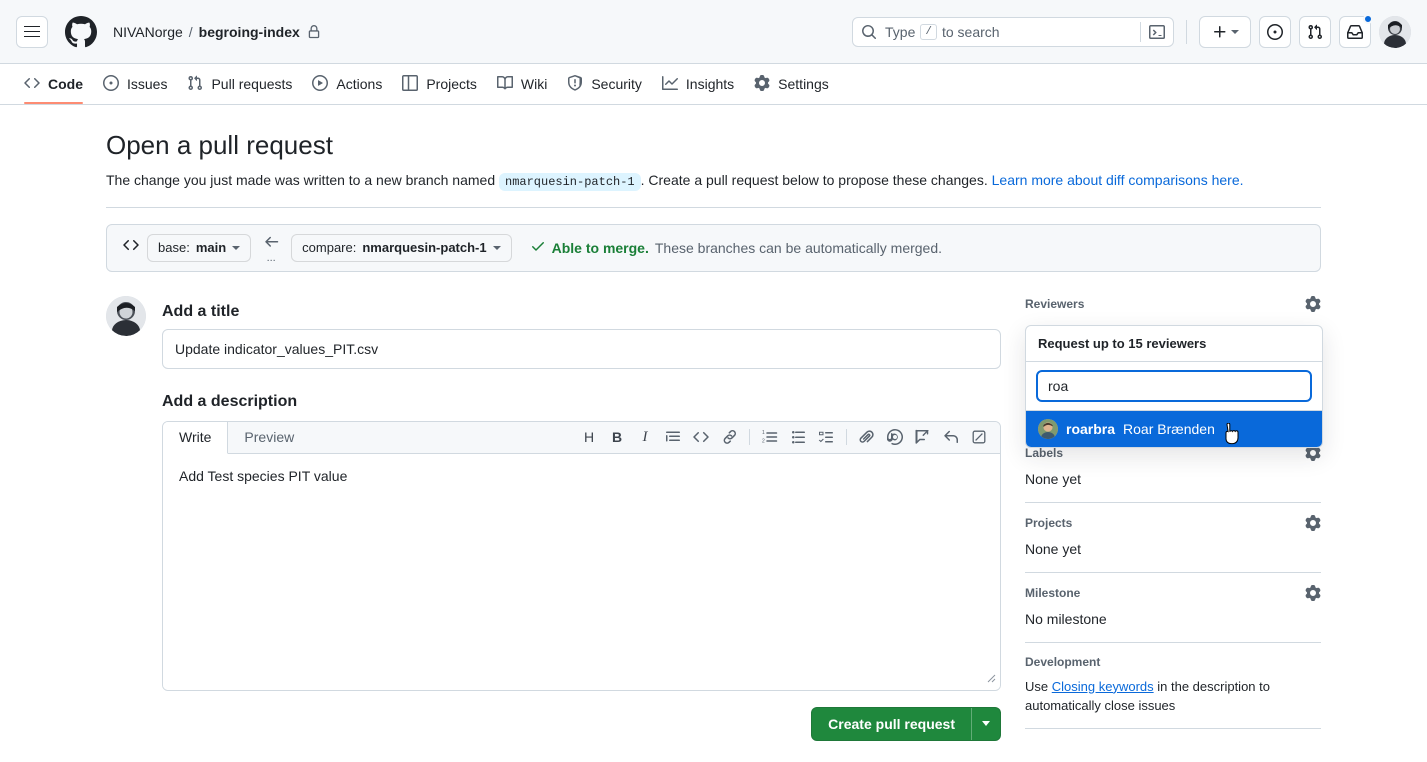  Describe the element at coordinates (1225, 31) in the screenshot. I see `create-new-button` at that location.